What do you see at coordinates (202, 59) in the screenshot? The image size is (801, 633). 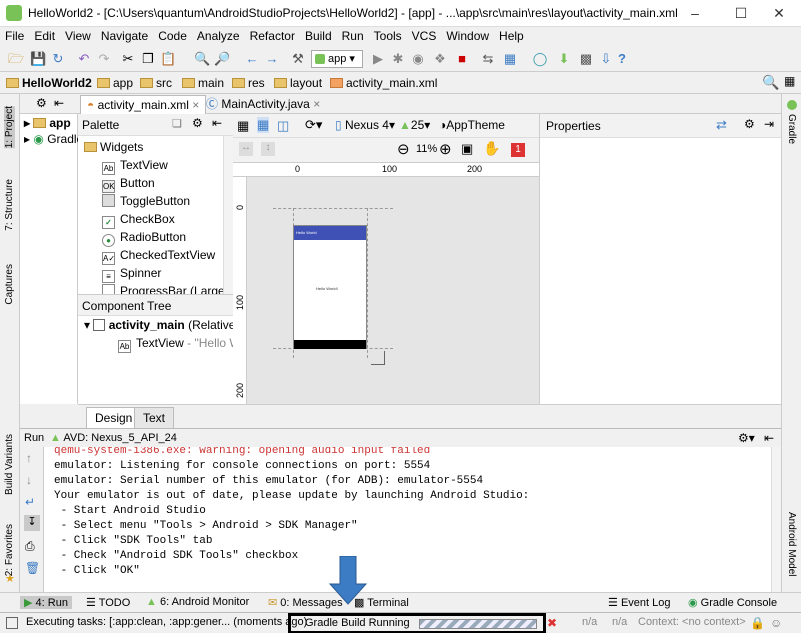 I see `find-icon: 🔍` at bounding box center [202, 59].